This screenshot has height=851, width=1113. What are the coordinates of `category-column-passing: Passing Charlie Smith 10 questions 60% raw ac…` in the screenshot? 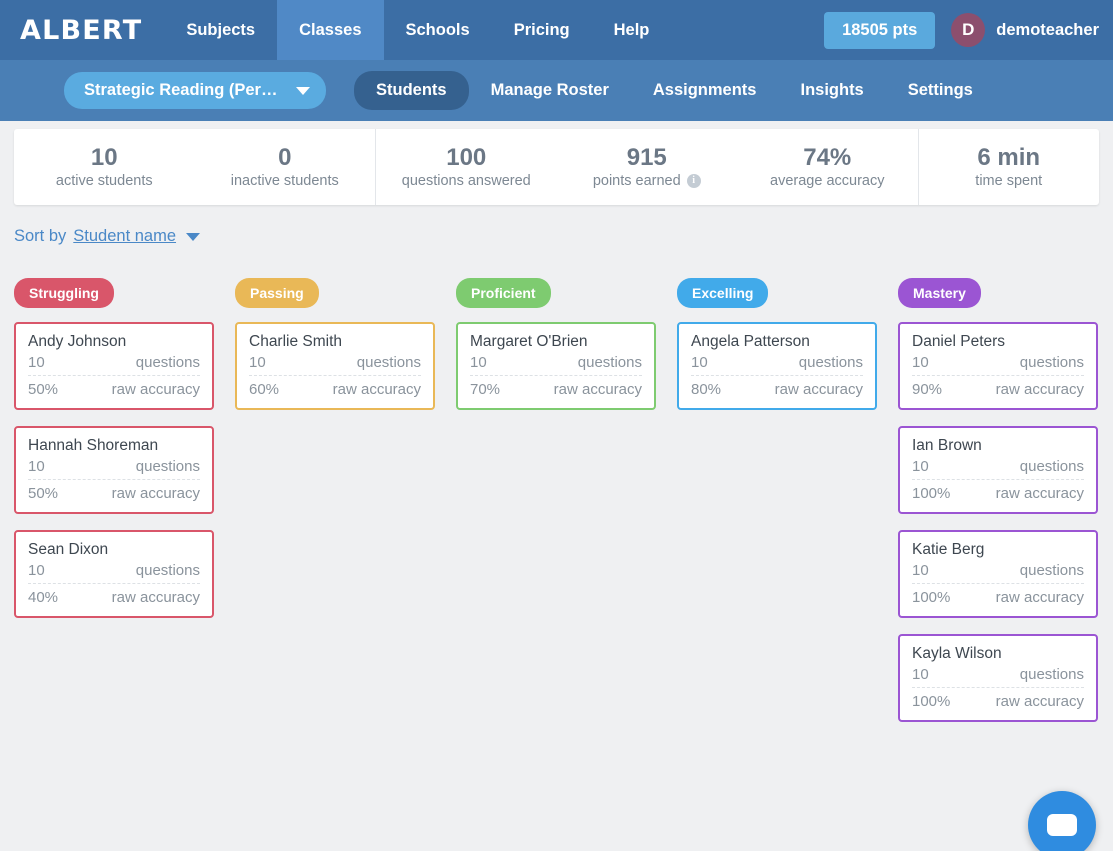 It's located at (335, 352).